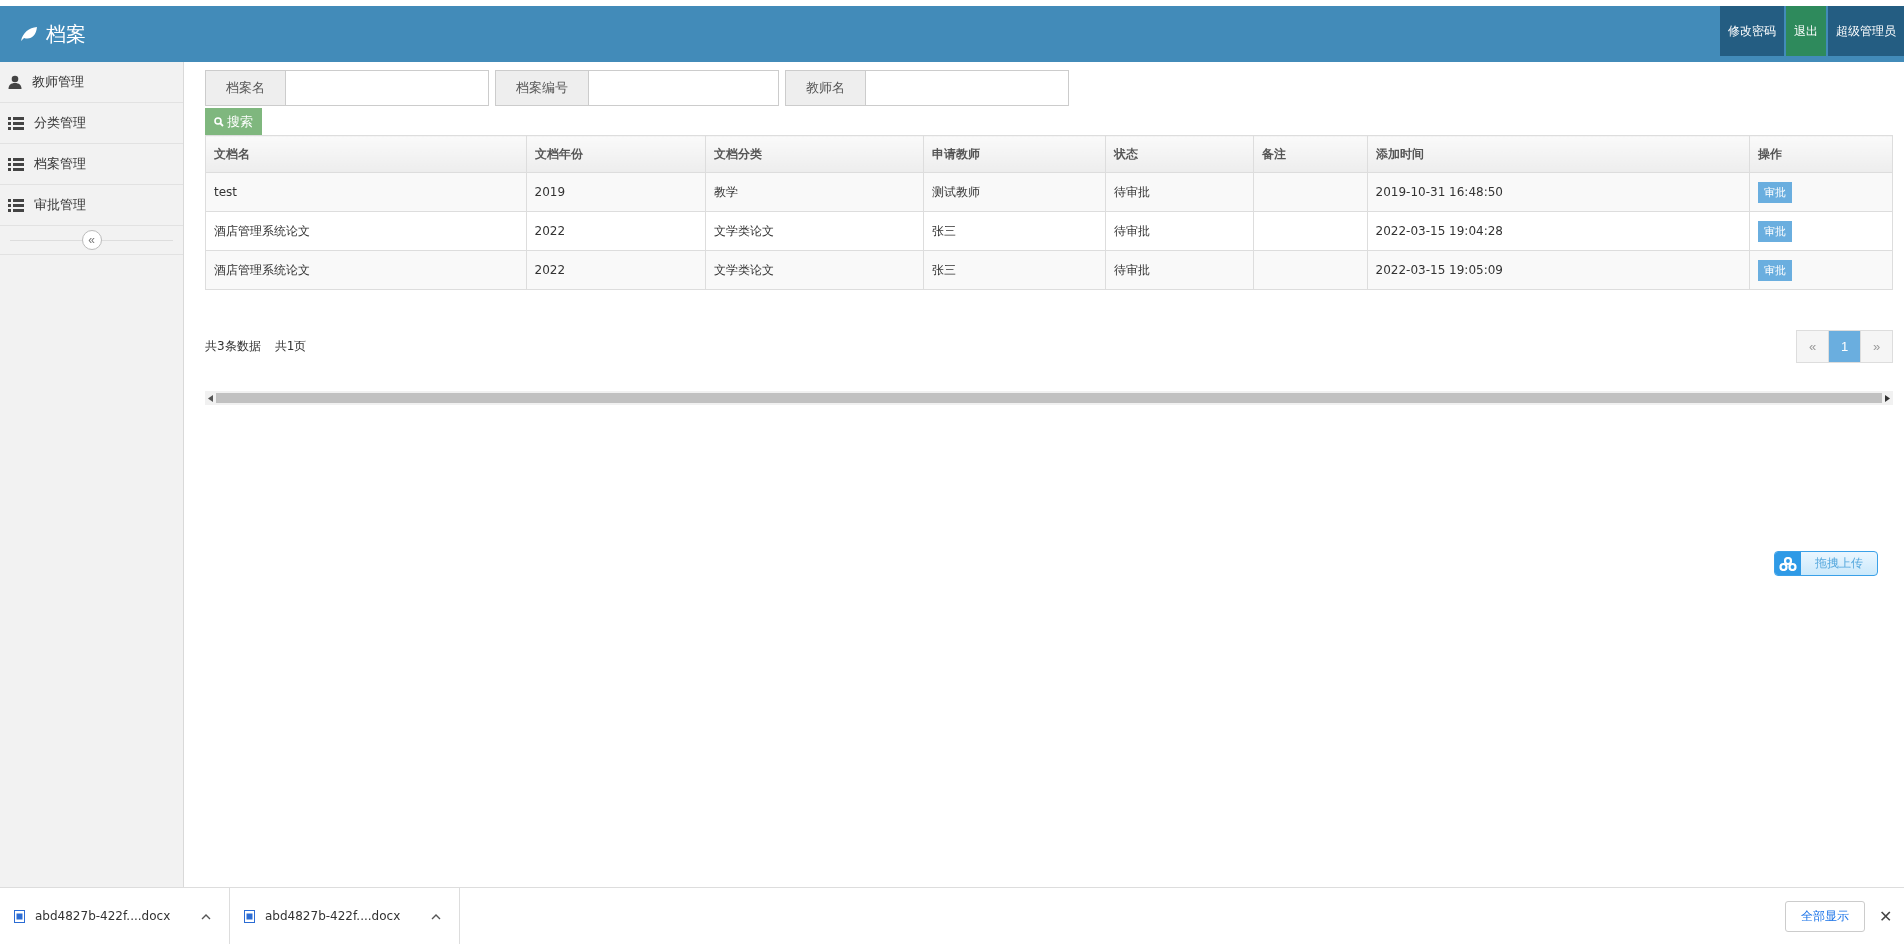  I want to click on header-button: 超级管理员, so click(1866, 31).